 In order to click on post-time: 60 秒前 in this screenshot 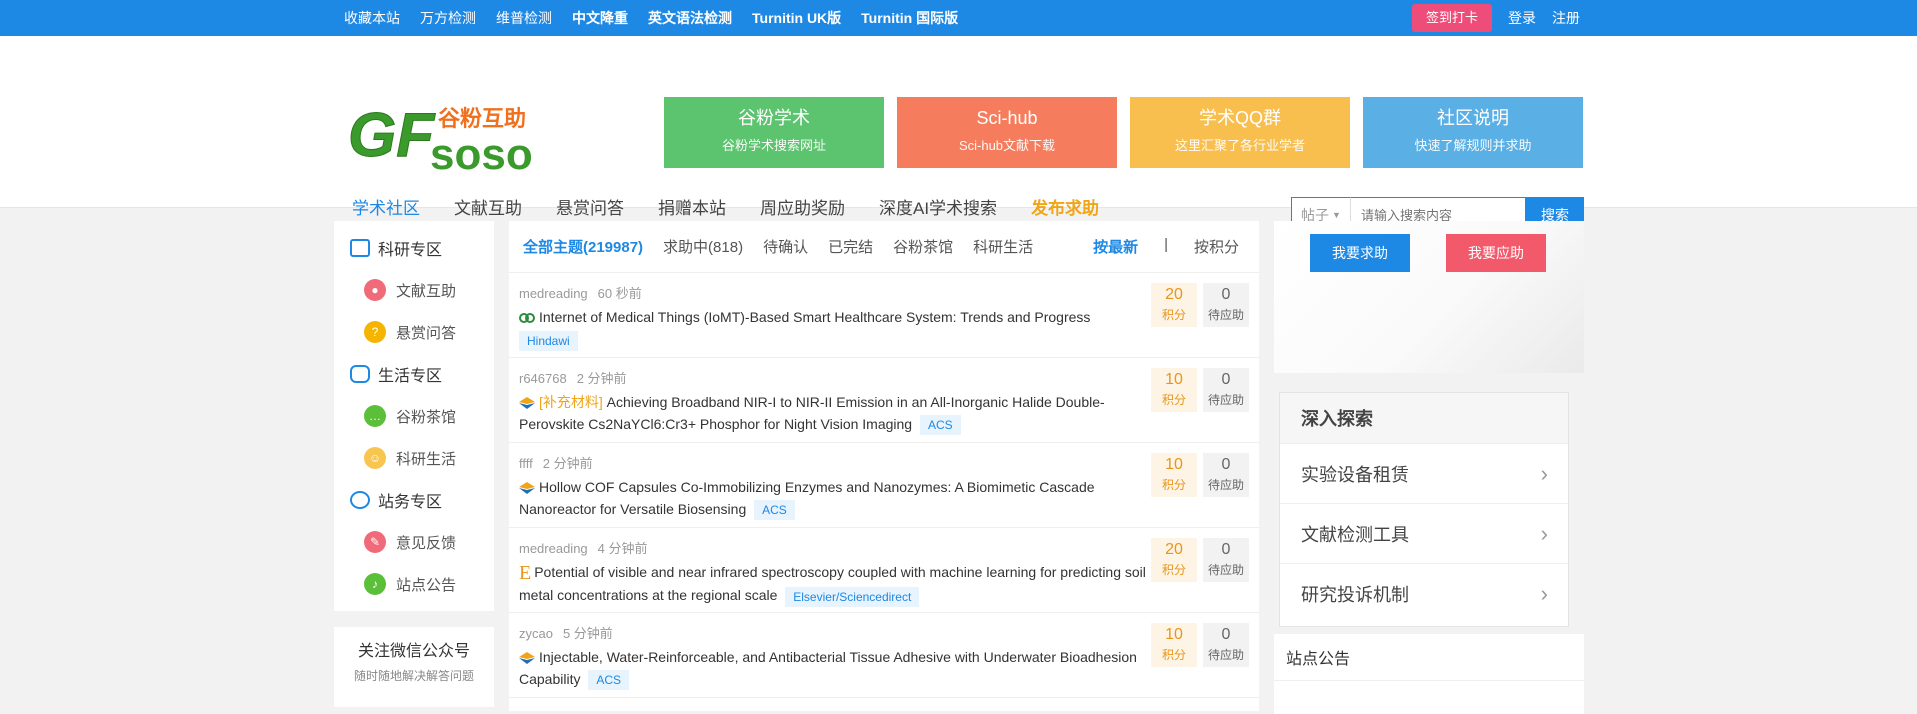, I will do `click(619, 293)`.